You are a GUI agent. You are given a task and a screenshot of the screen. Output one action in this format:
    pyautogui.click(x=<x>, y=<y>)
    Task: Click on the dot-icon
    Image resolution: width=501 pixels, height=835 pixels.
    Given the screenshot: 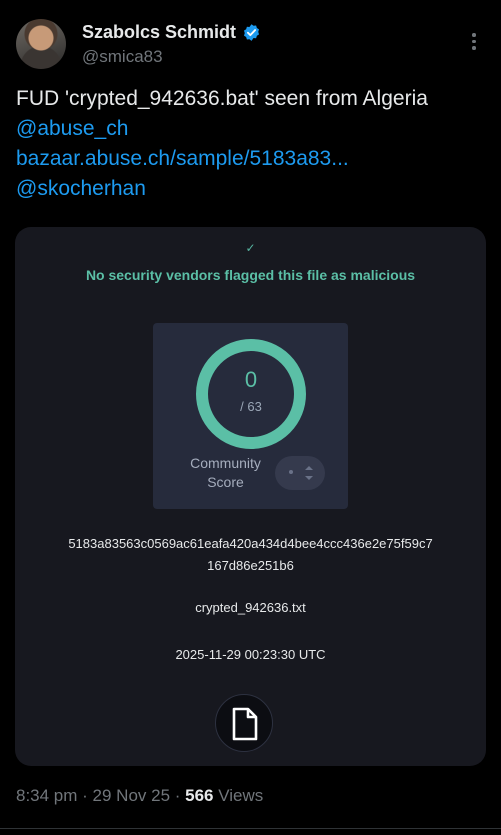 What is the action you would take?
    pyautogui.click(x=291, y=472)
    